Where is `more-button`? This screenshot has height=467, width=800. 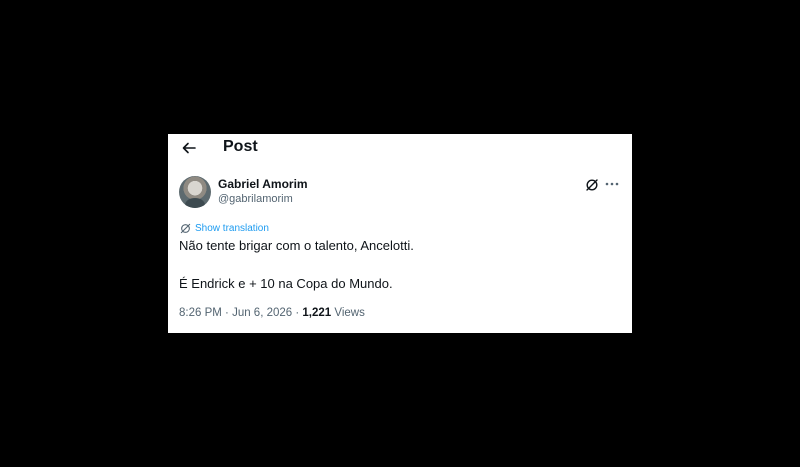
more-button is located at coordinates (612, 184).